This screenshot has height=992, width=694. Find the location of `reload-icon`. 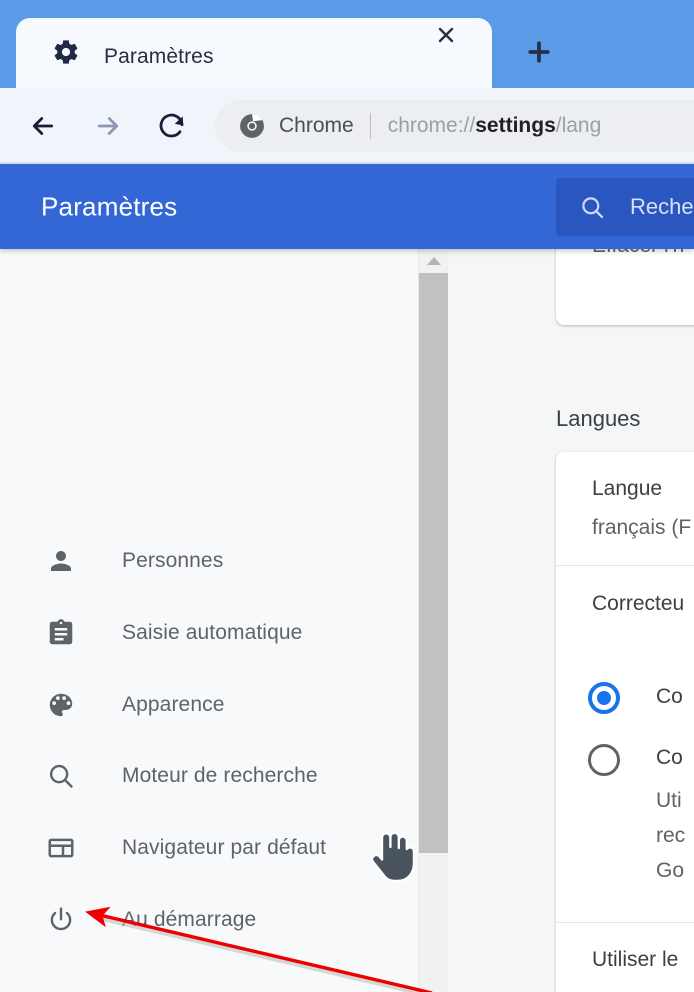

reload-icon is located at coordinates (172, 126).